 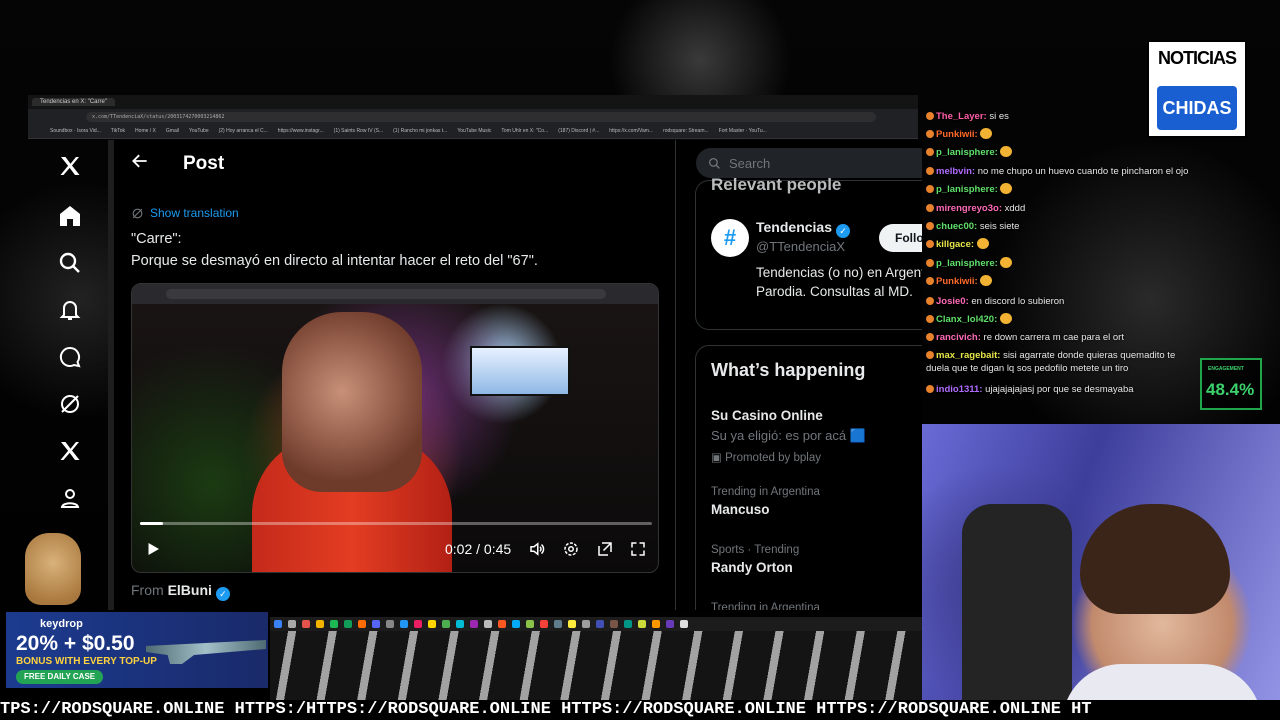 I want to click on person-name-label: Tendencias, so click(x=794, y=227).